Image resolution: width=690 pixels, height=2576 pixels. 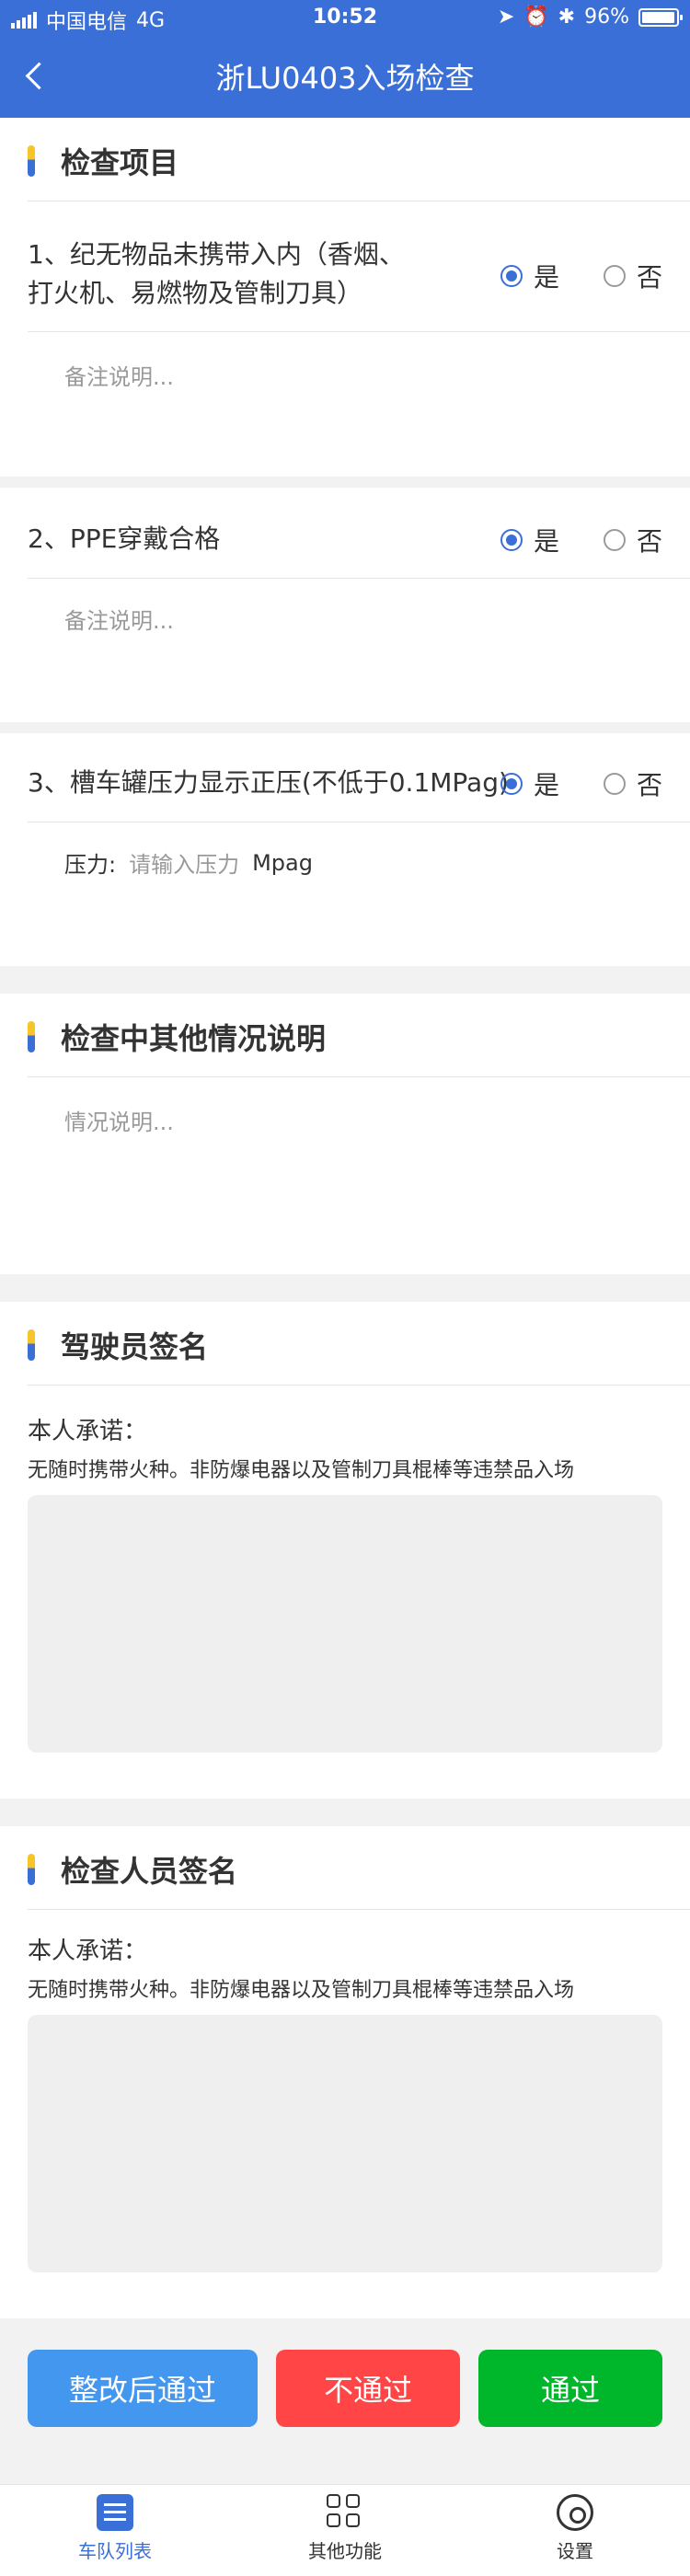 I want to click on list-icon, so click(x=115, y=2512).